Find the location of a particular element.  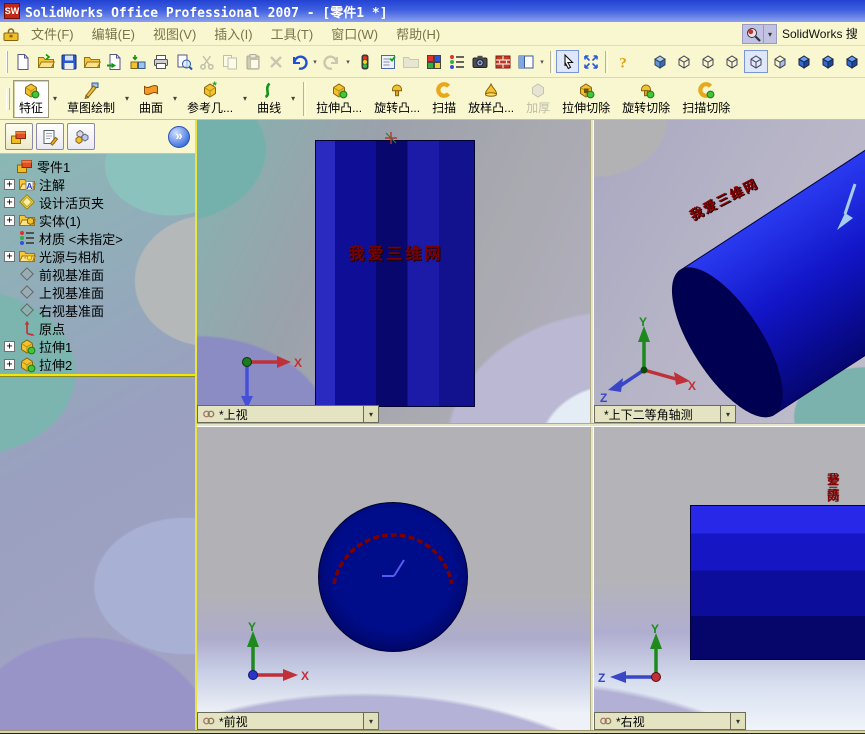

tree-item-extrude2: + 拉伸2 is located at coordinates (97, 364).